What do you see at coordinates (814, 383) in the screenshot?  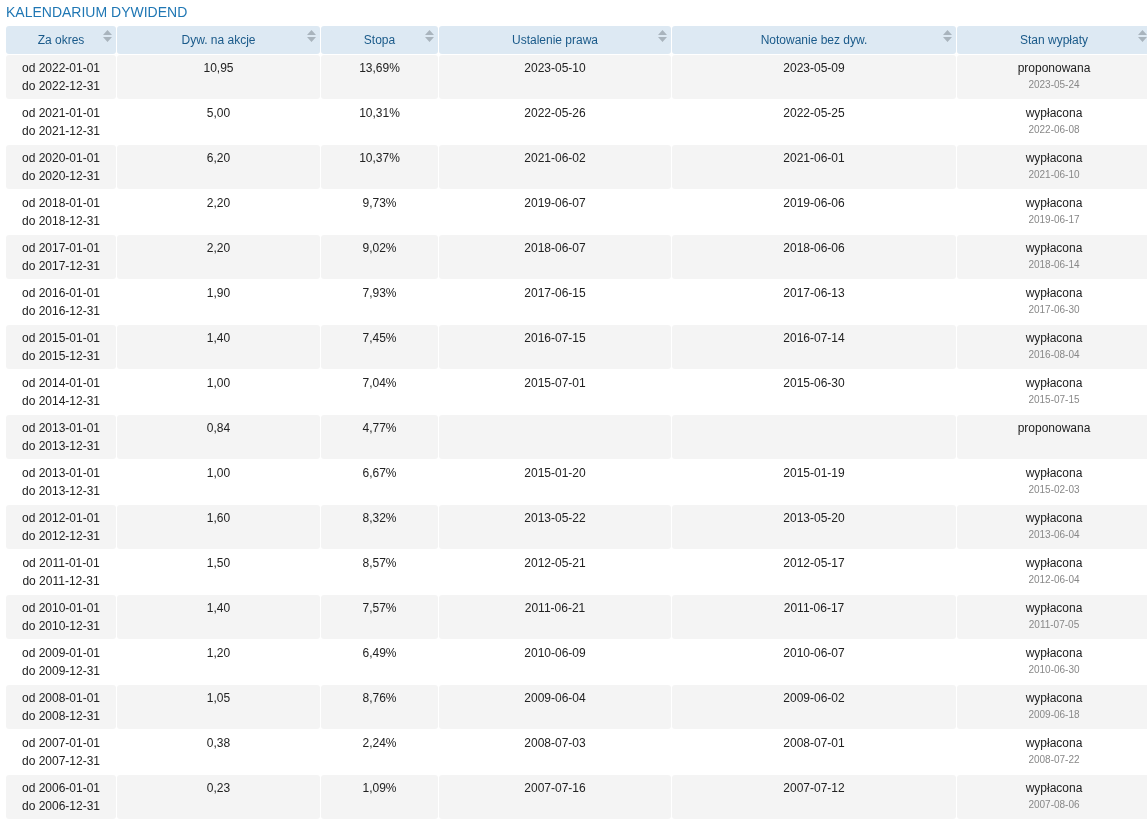 I see `table-cell-text: 2015-06-30` at bounding box center [814, 383].